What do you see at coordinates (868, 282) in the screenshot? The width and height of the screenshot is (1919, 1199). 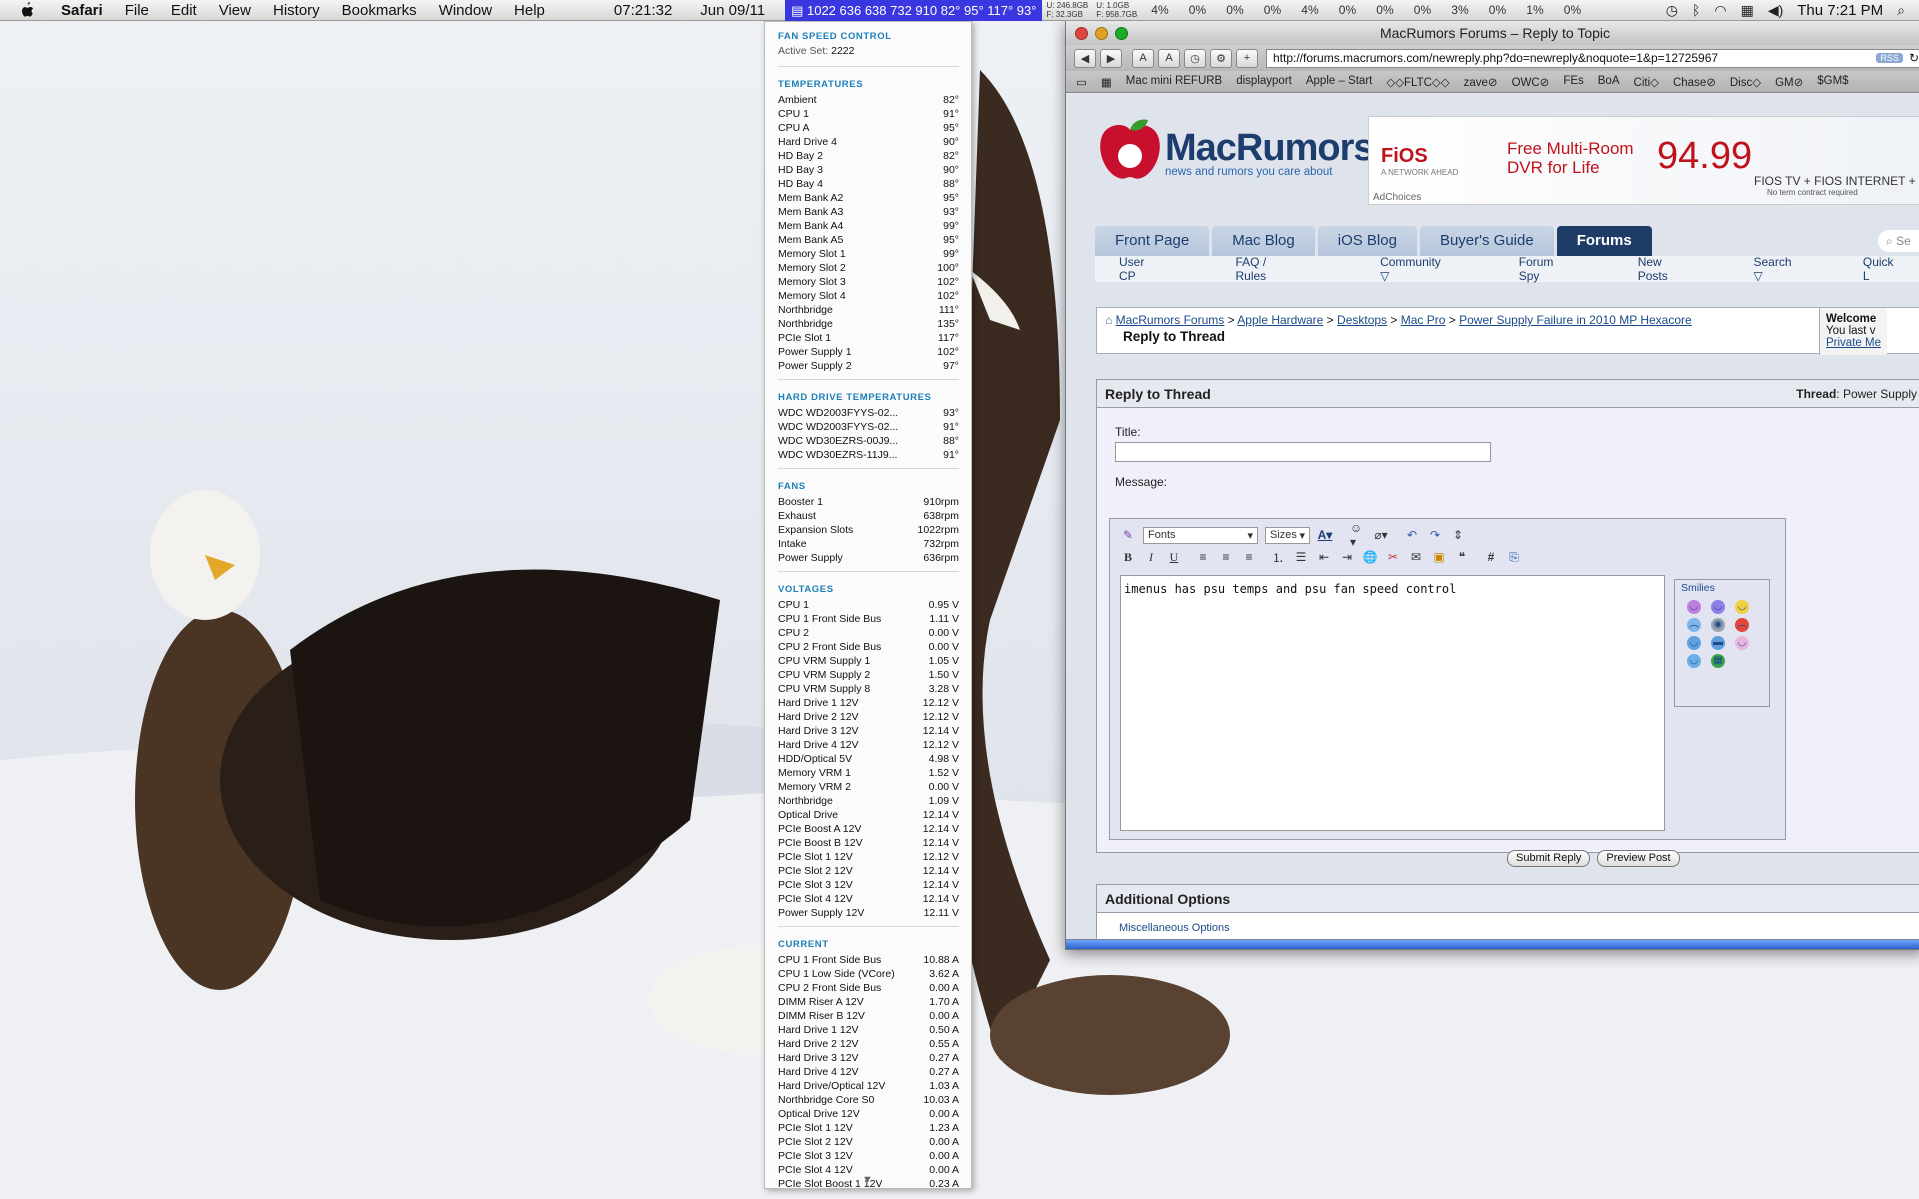 I see `sensor-row: Memory Slot 3 102°` at bounding box center [868, 282].